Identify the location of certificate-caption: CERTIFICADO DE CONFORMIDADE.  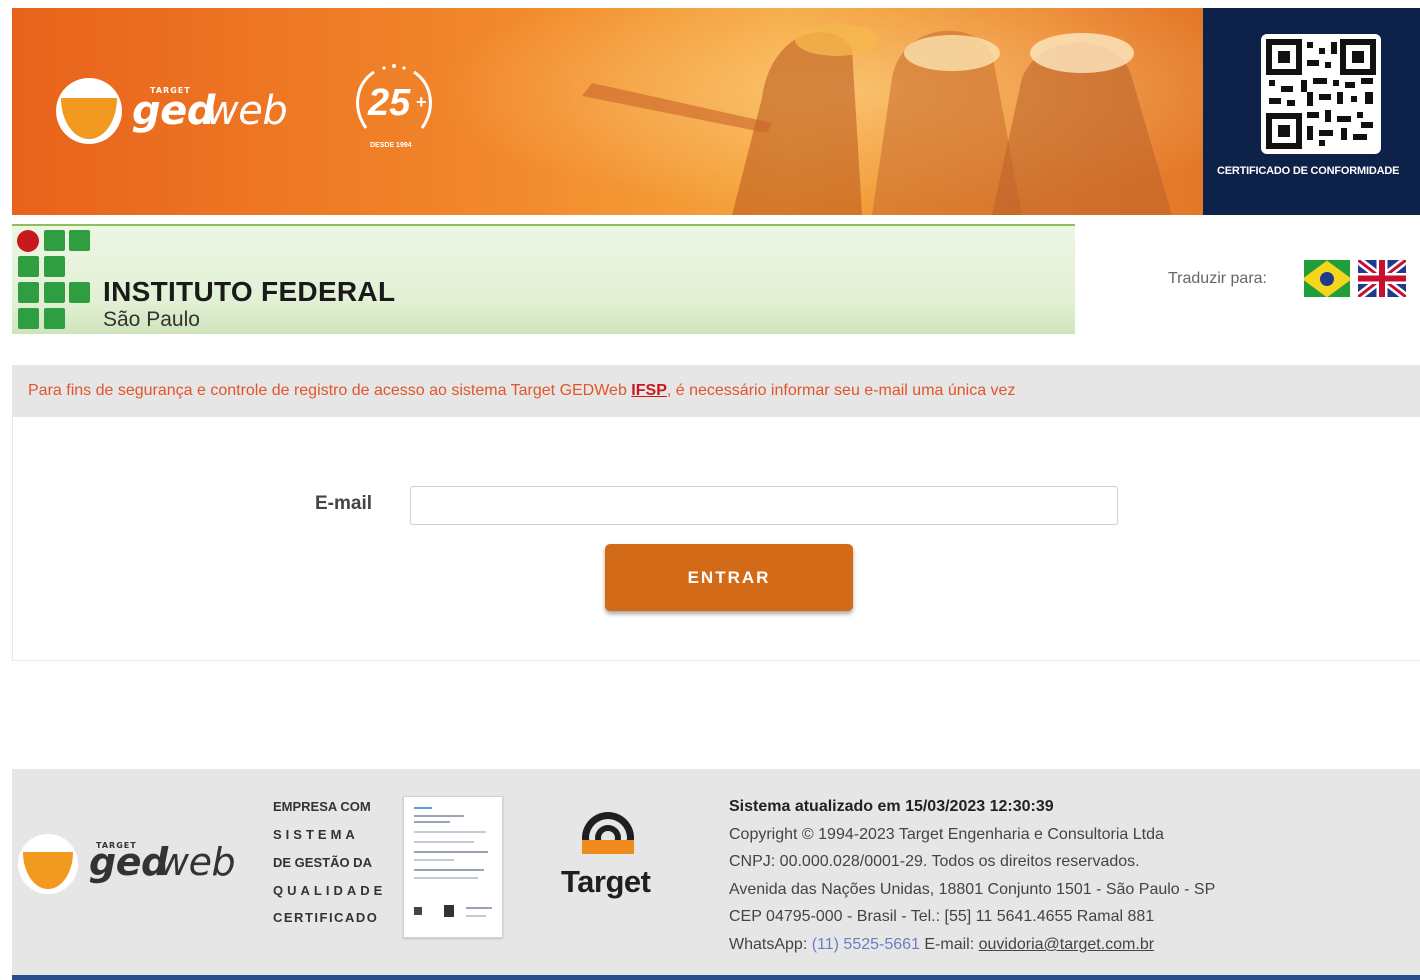
(1308, 171).